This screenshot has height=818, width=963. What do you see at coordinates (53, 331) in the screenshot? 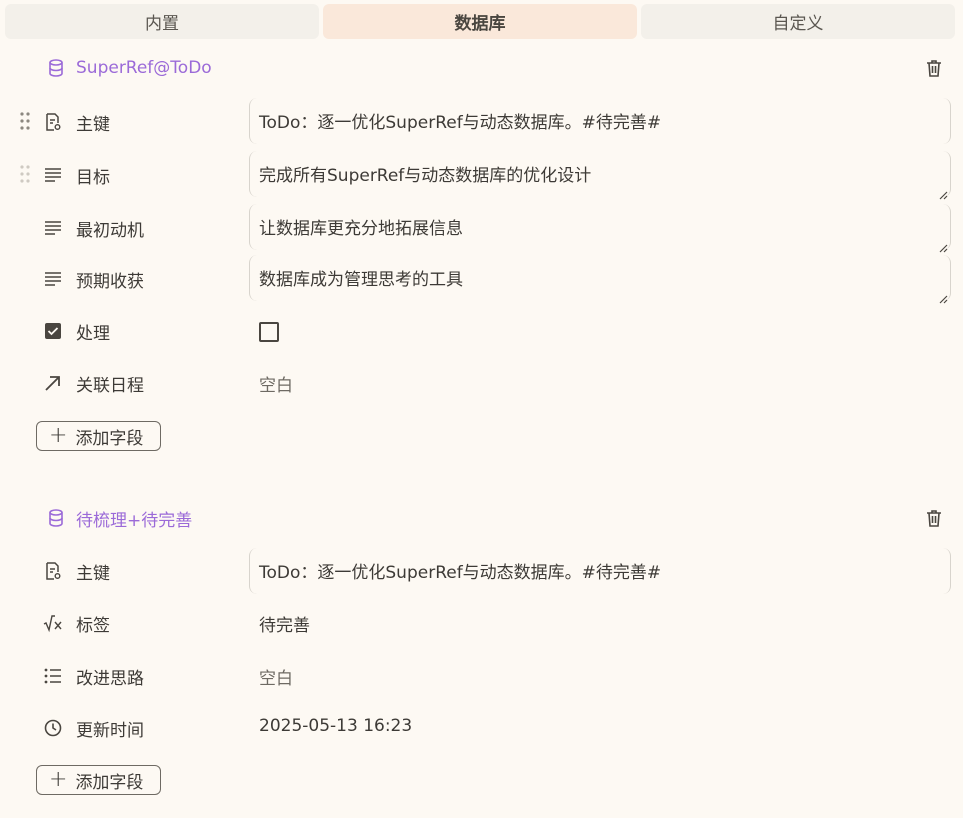
I see `checkbox-icon` at bounding box center [53, 331].